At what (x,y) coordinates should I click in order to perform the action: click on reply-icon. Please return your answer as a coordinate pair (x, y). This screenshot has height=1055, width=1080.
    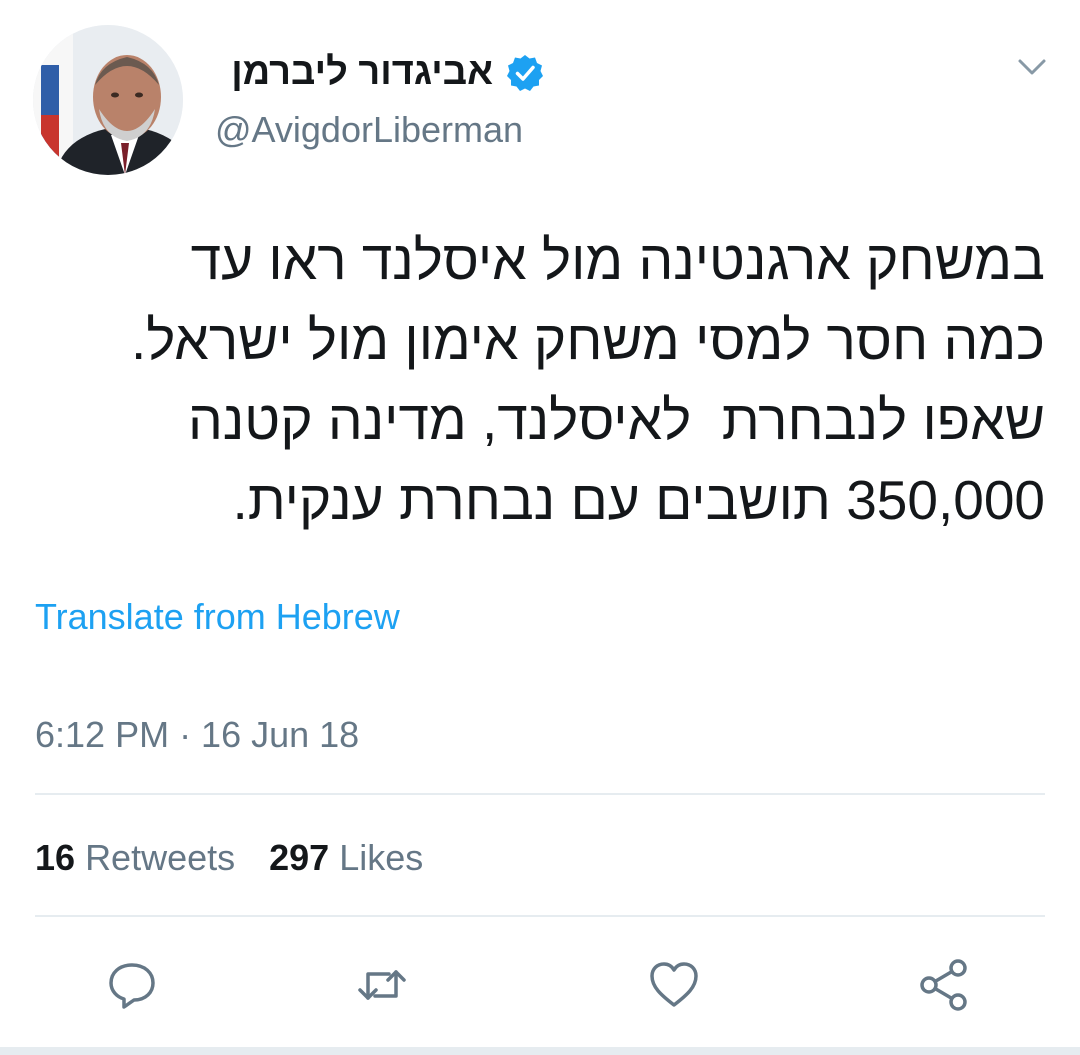
    Looking at the image, I should click on (132, 985).